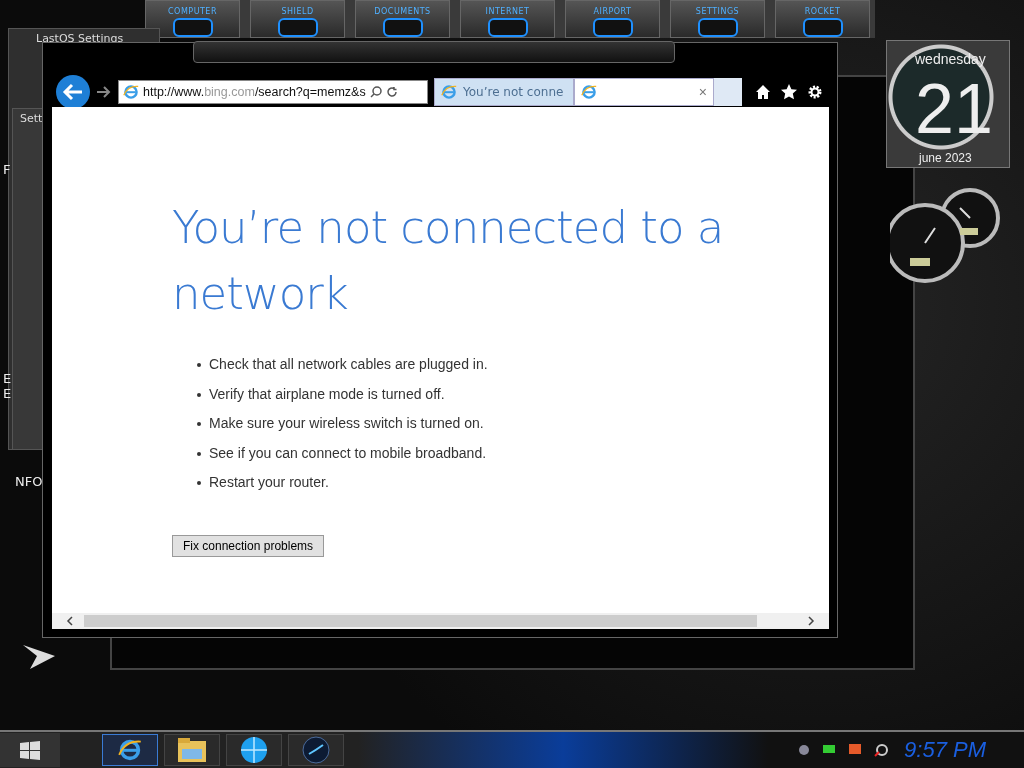  Describe the element at coordinates (297, 19) in the screenshot. I see `dock-item: SHIELD` at that location.